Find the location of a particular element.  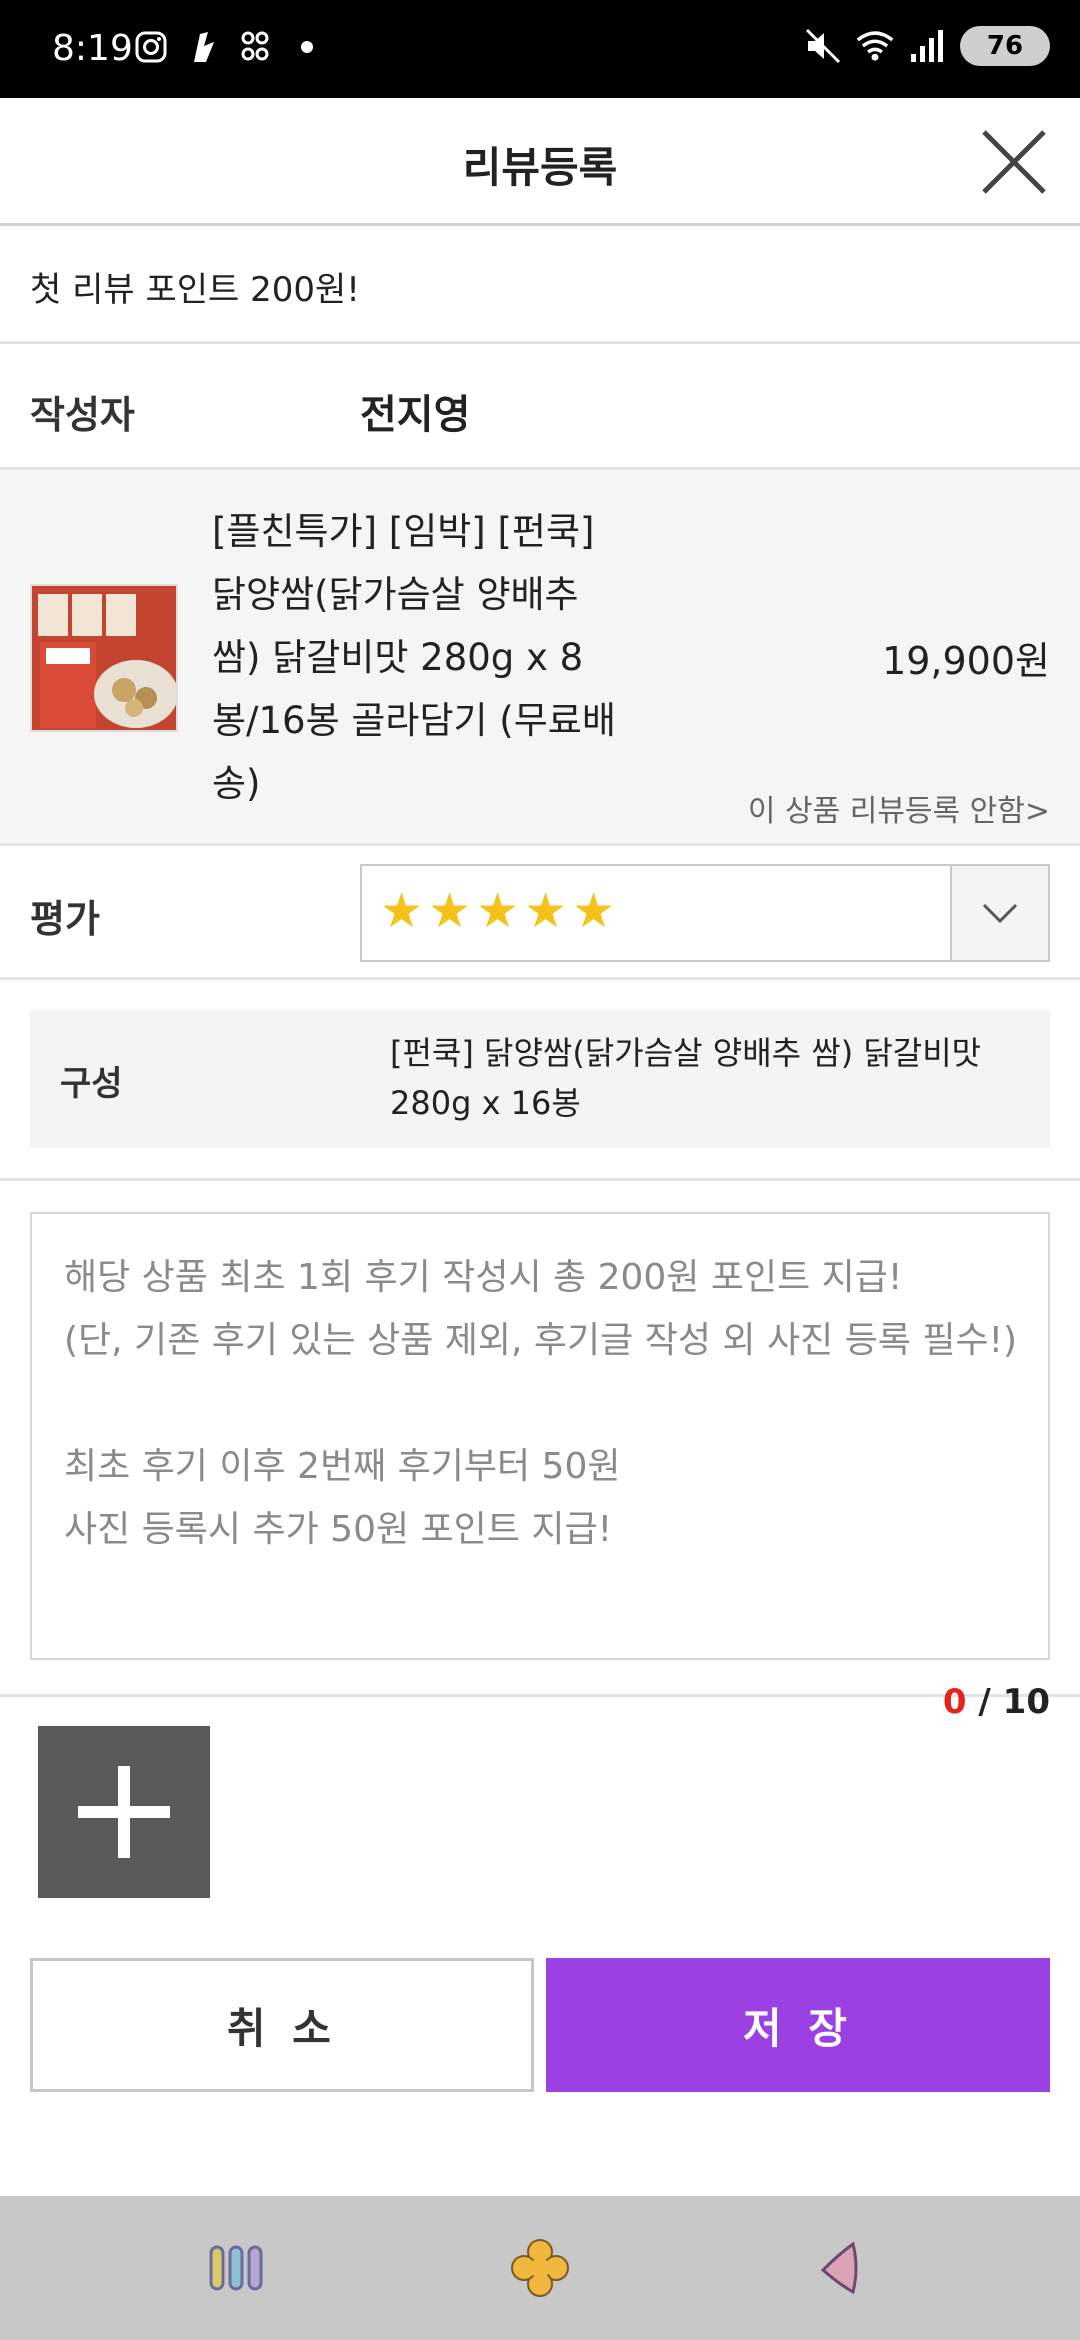

option-value: [펀쿡] 닭양쌈(닭가슴살 양배추 쌈) 닭갈비맛 280g x 16봉 is located at coordinates (686, 1078).